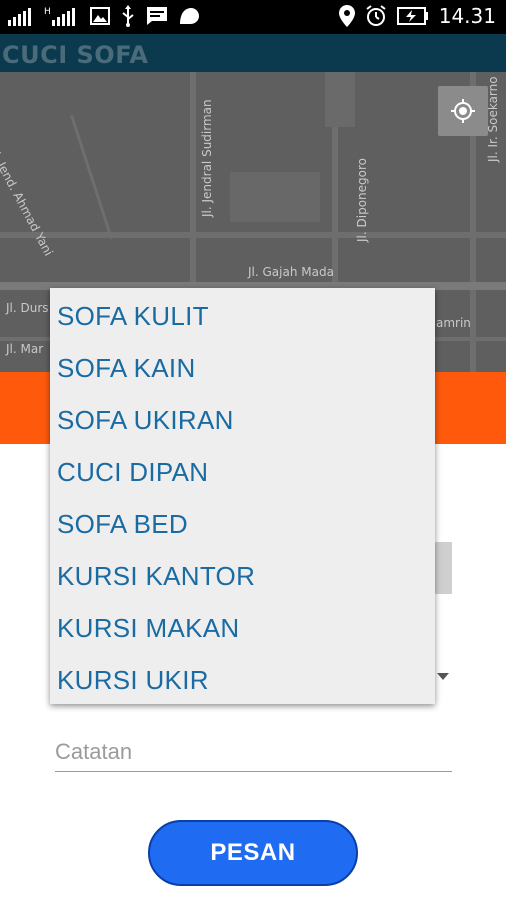  Describe the element at coordinates (376, 15) in the screenshot. I see `alarm-icon` at that location.